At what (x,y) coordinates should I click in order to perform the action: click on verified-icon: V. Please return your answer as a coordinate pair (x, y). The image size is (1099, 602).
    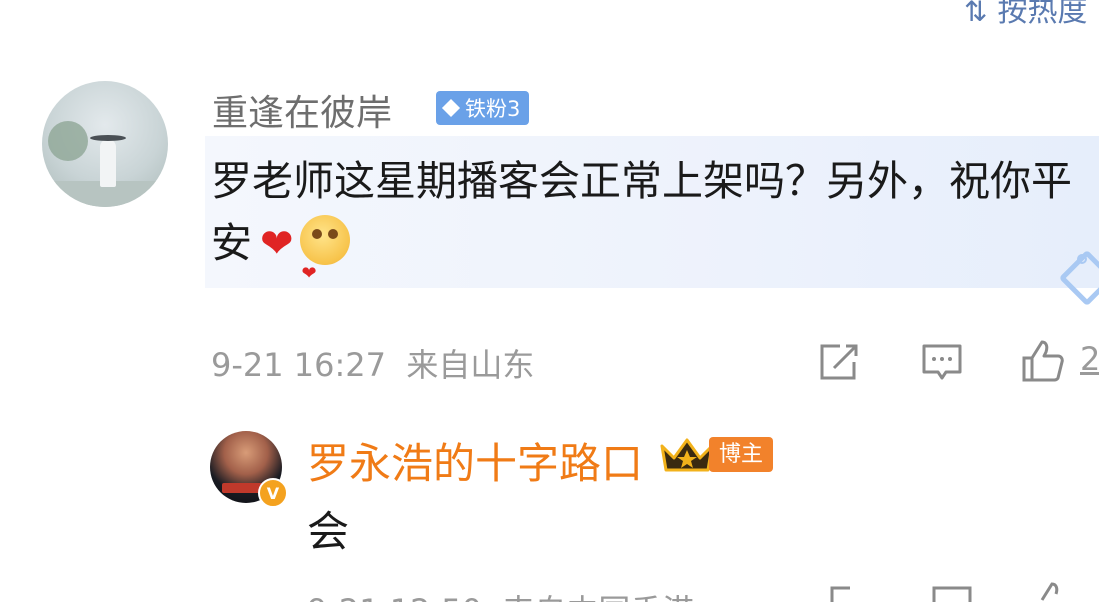
    Looking at the image, I should click on (273, 493).